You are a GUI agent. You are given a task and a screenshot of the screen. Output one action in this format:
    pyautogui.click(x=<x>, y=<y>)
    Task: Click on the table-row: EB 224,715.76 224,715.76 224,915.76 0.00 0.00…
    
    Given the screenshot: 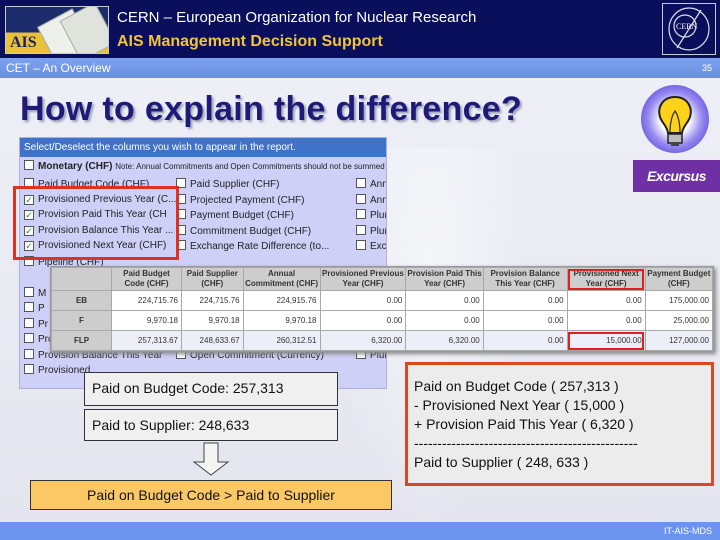 What is the action you would take?
    pyautogui.click(x=382, y=300)
    